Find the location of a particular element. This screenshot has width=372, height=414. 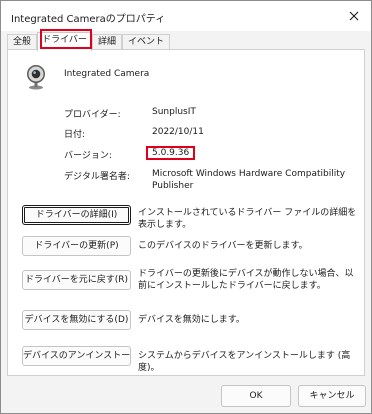

tab-general-label: 全般 is located at coordinates (21, 42).